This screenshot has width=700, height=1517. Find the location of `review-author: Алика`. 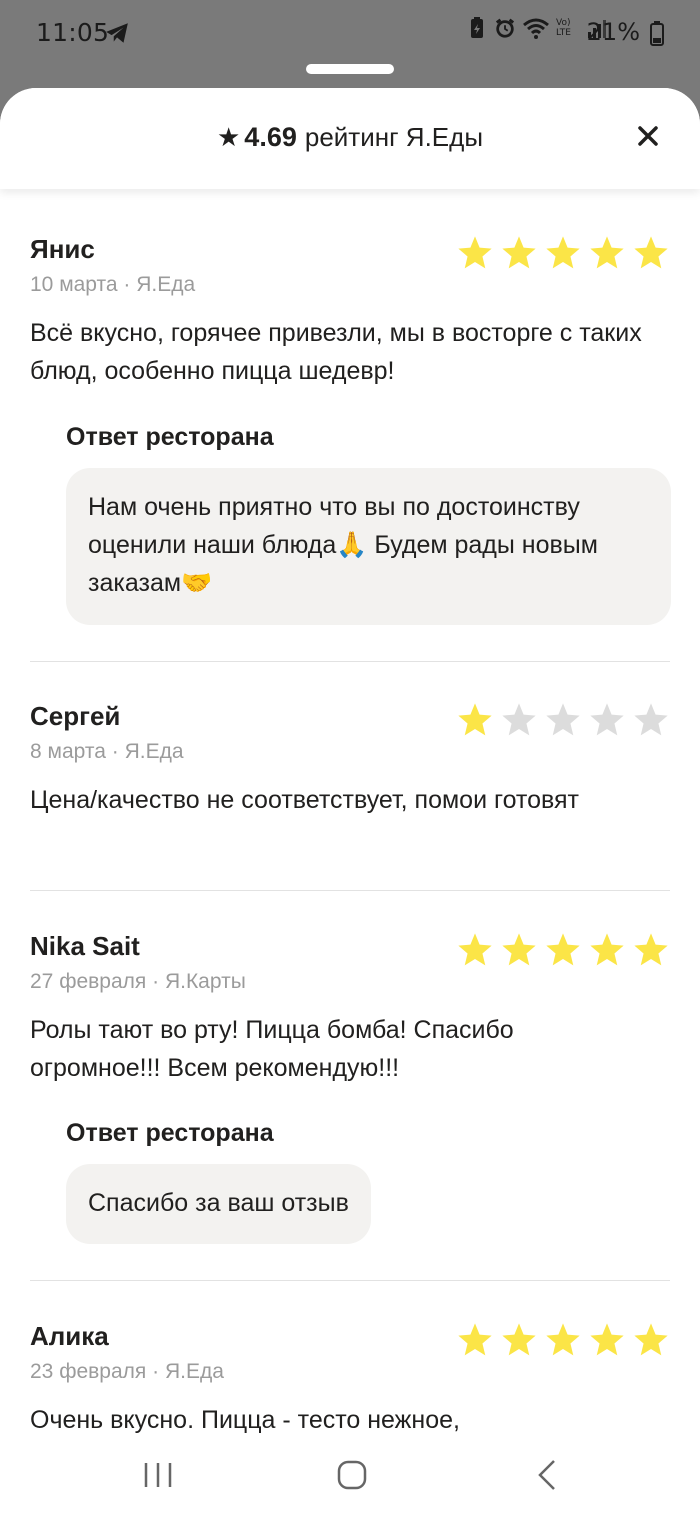

review-author: Алика is located at coordinates (69, 1336).